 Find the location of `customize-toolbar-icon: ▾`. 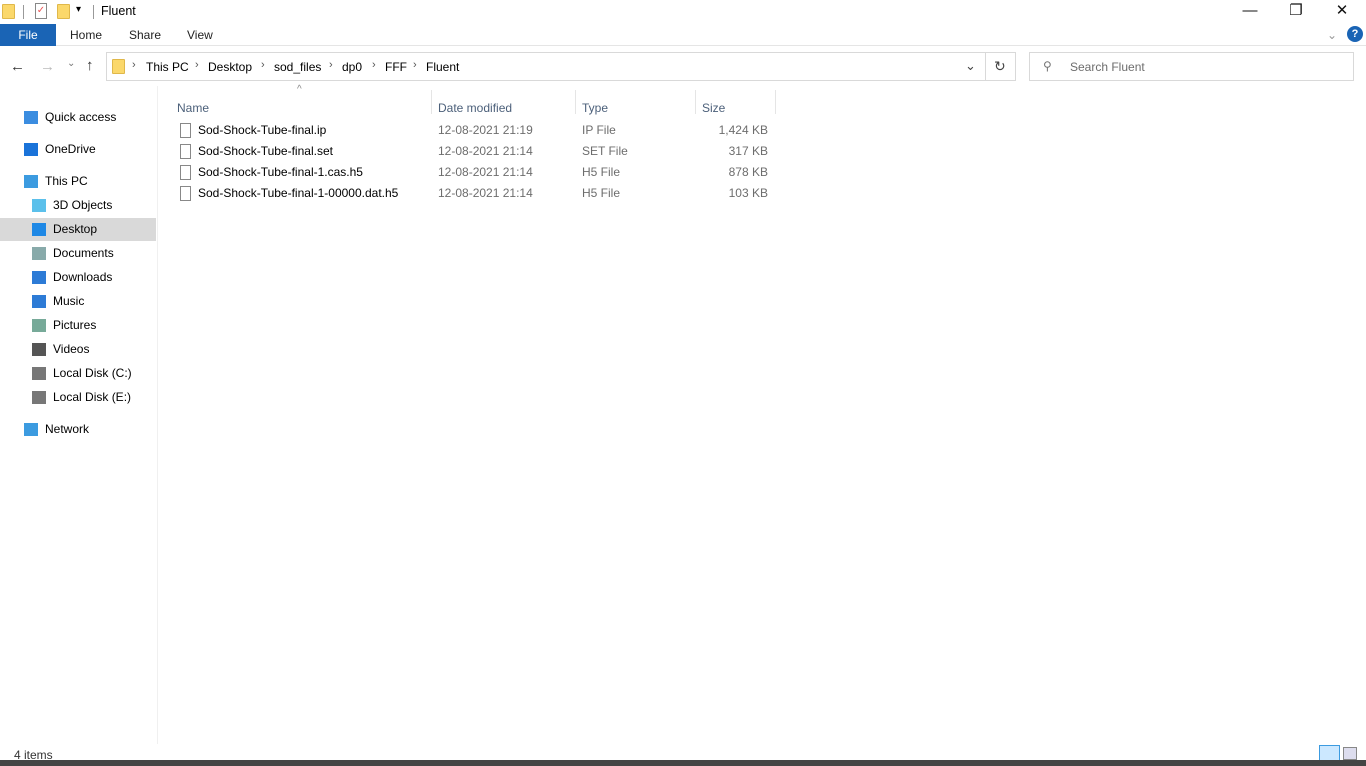

customize-toolbar-icon: ▾ is located at coordinates (78, 9).